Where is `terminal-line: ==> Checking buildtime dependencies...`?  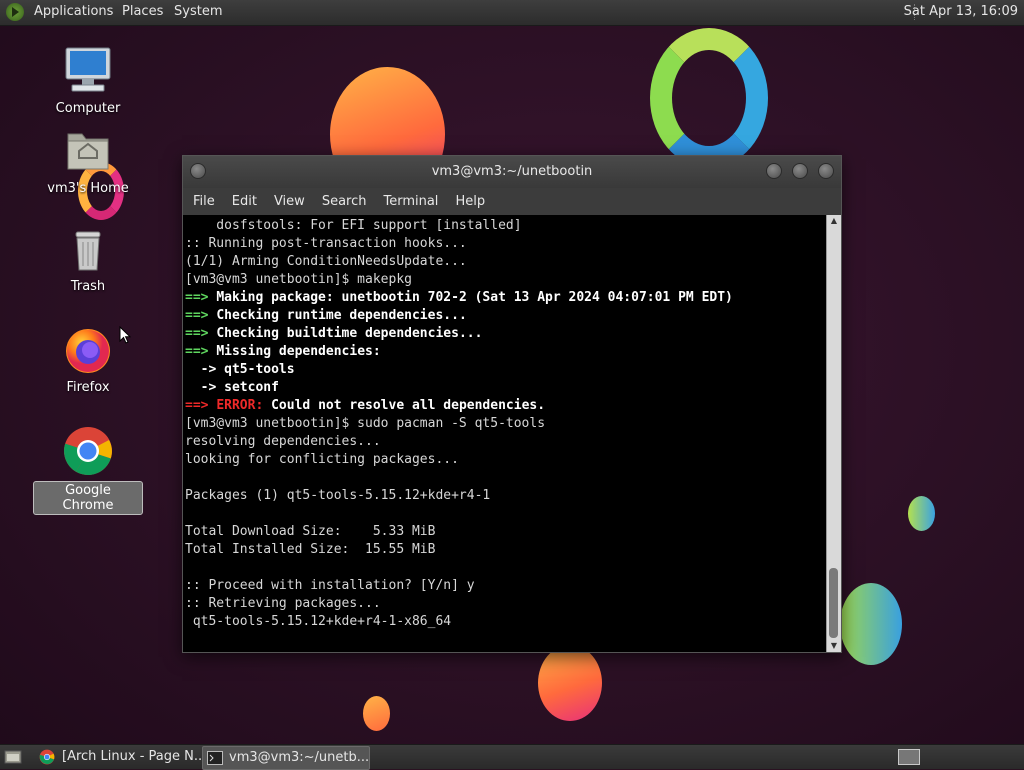
terminal-line: ==> Checking buildtime dependencies... is located at coordinates (505, 334).